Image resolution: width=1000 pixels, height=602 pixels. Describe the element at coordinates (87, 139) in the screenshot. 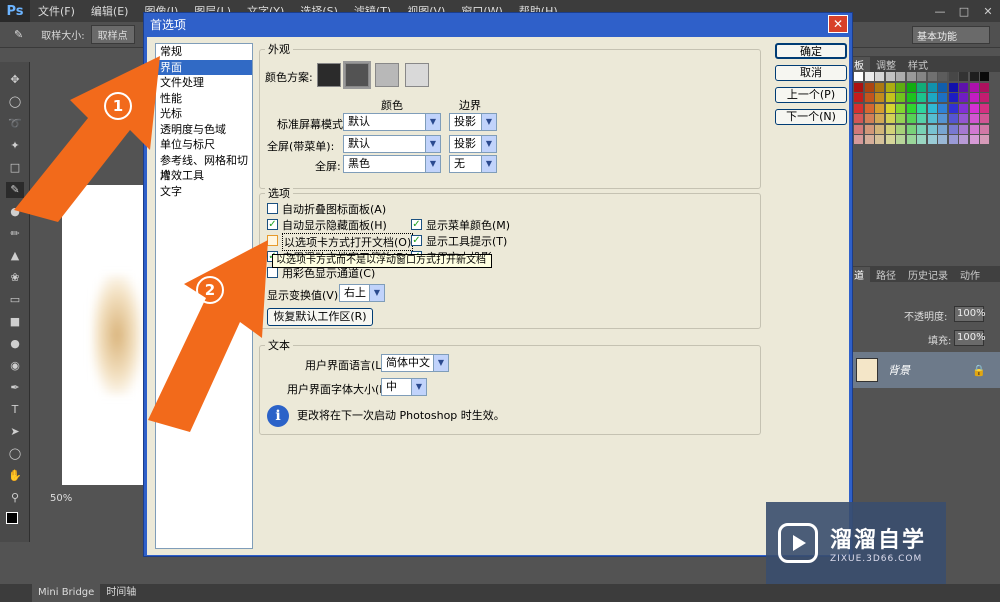

I see `arrow-1-icon` at that location.